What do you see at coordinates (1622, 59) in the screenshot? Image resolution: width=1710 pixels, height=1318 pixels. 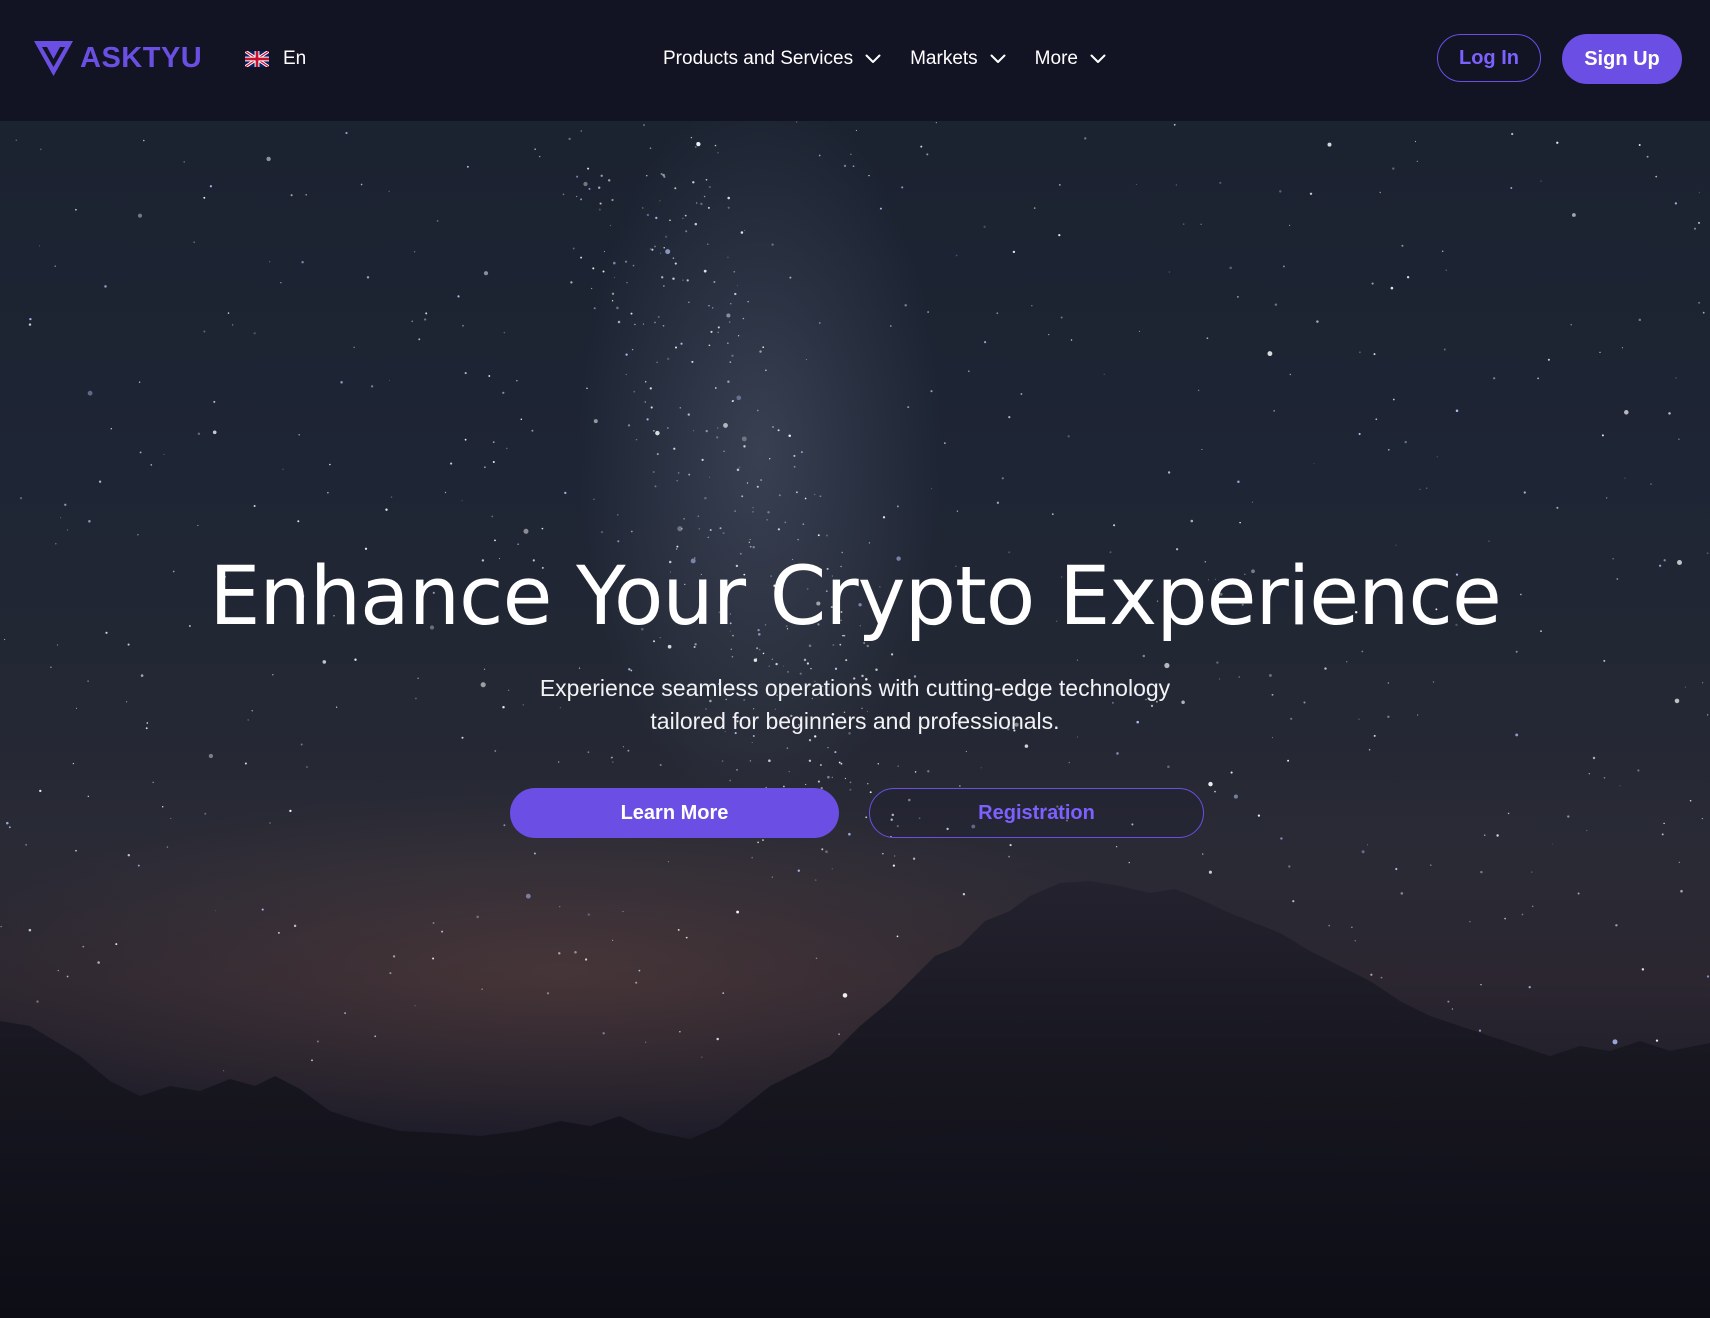 I see `signup-button: Sign Up` at bounding box center [1622, 59].